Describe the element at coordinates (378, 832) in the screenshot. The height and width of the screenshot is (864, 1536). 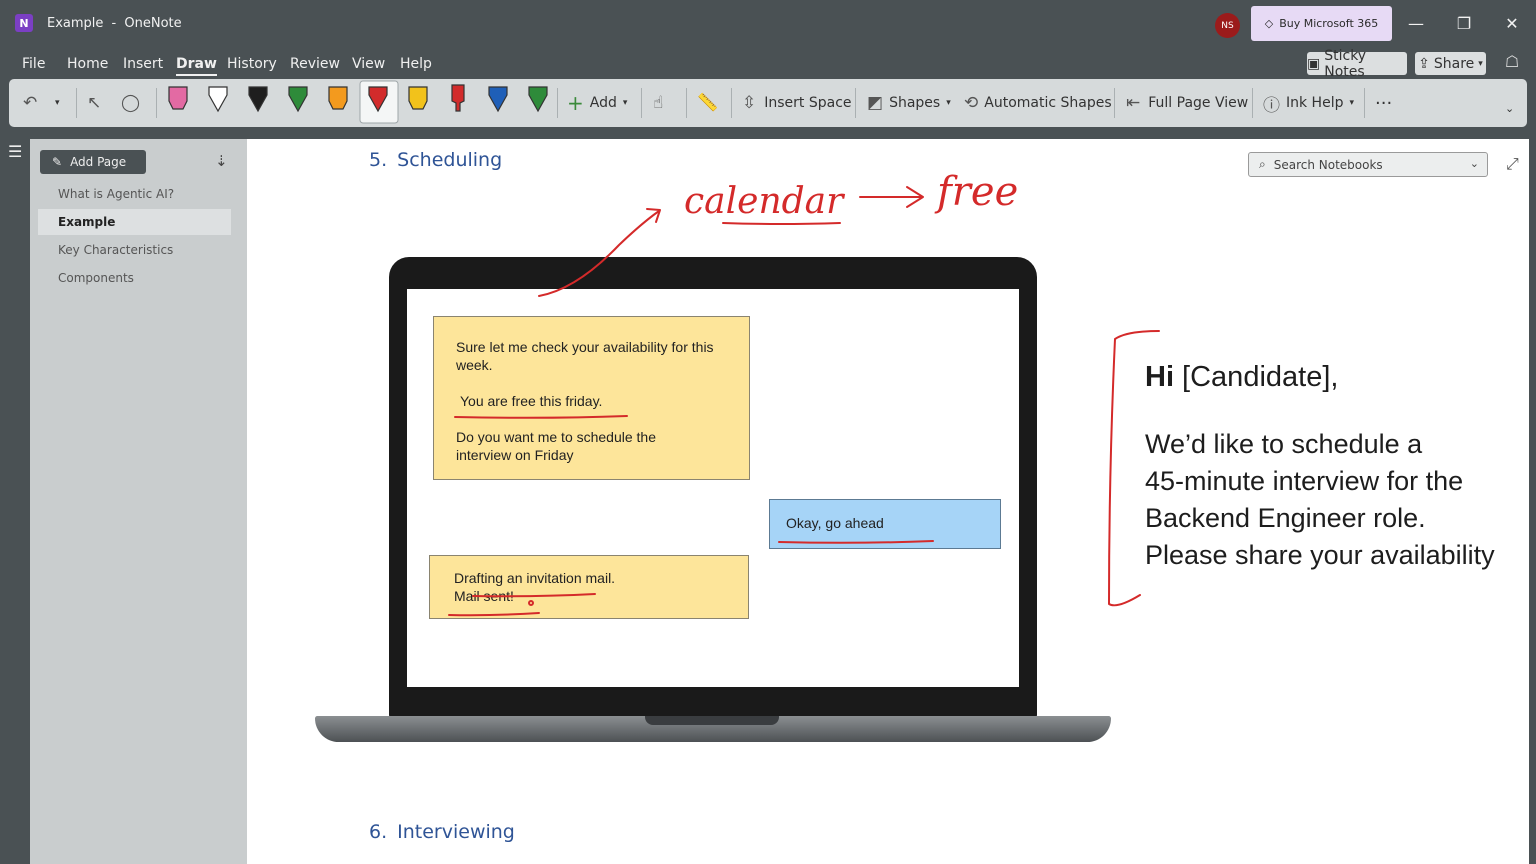
I see `section-number: 6.` at that location.